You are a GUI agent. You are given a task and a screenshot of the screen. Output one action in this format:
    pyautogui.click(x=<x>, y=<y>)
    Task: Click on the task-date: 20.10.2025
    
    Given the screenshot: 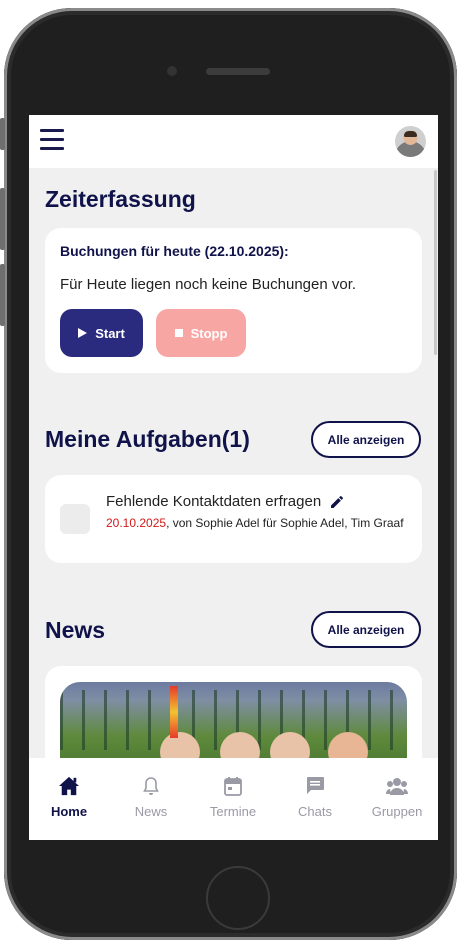 What is the action you would take?
    pyautogui.click(x=136, y=523)
    